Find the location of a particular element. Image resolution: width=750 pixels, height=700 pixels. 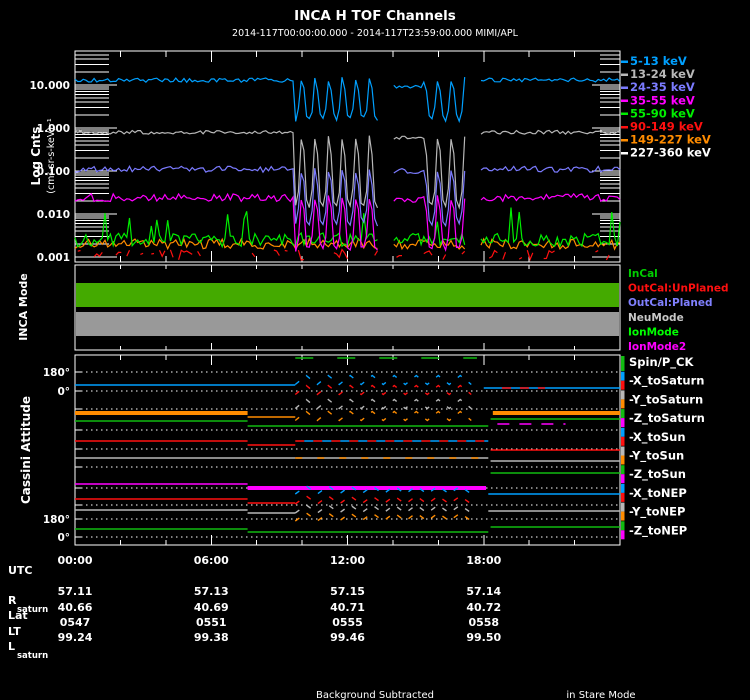

table-value: 40.66 is located at coordinates (75, 607).